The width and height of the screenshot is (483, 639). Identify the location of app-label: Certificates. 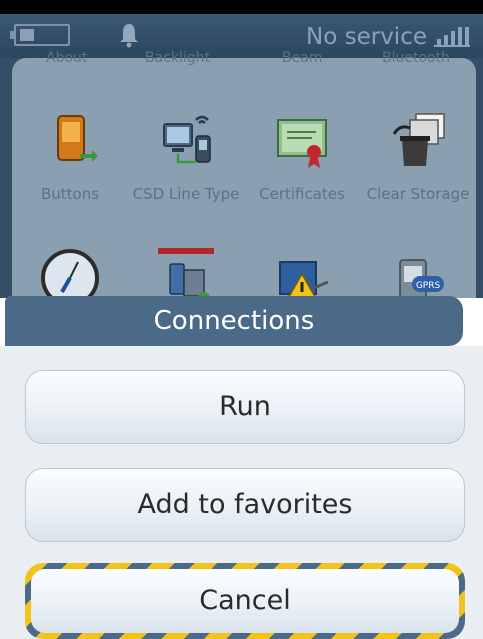
(302, 194).